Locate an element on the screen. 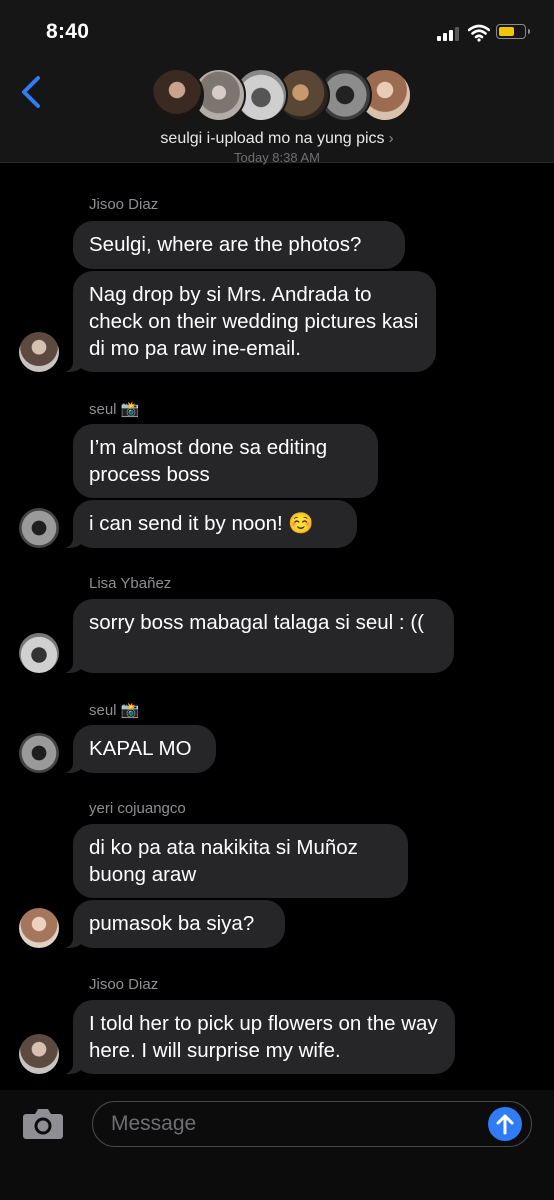 Image resolution: width=554 pixels, height=1200 pixels. message-bubble: Seulgi, where are the photos? is located at coordinates (239, 245).